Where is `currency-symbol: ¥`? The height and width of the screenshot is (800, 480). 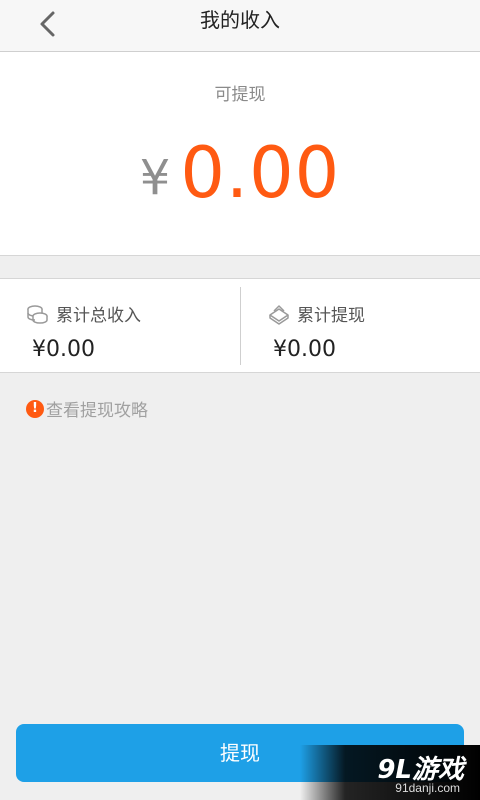 currency-symbol: ¥ is located at coordinates (155, 178).